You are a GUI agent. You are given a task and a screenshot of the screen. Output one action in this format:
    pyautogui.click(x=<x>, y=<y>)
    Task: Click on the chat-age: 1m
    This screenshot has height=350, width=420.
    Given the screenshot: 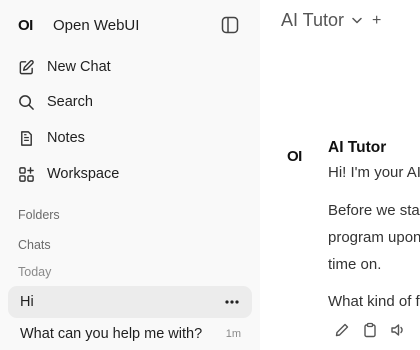 What is the action you would take?
    pyautogui.click(x=233, y=334)
    